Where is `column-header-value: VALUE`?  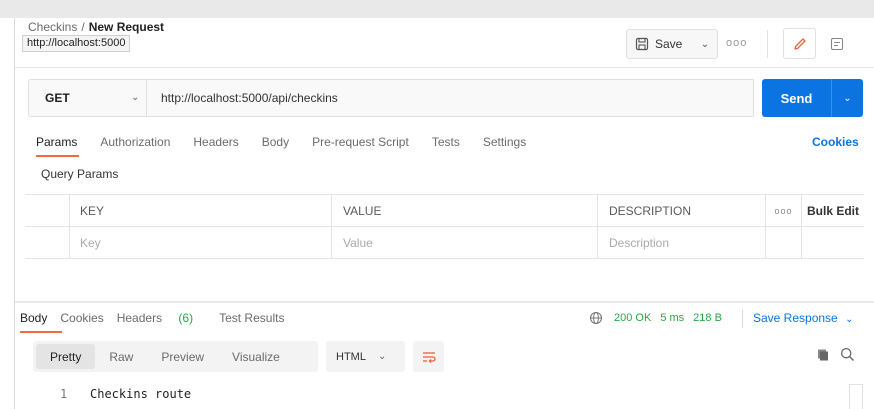
column-header-value: VALUE is located at coordinates (464, 211).